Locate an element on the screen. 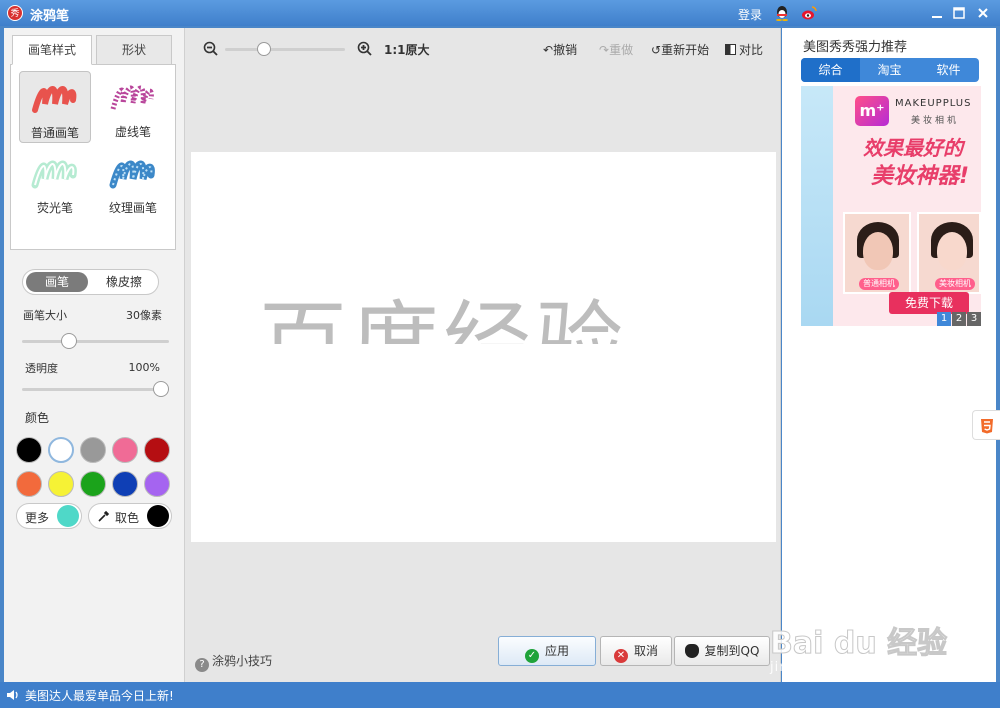 The width and height of the screenshot is (1000, 708). canvas-erased-region is located at coordinates (471, 389).